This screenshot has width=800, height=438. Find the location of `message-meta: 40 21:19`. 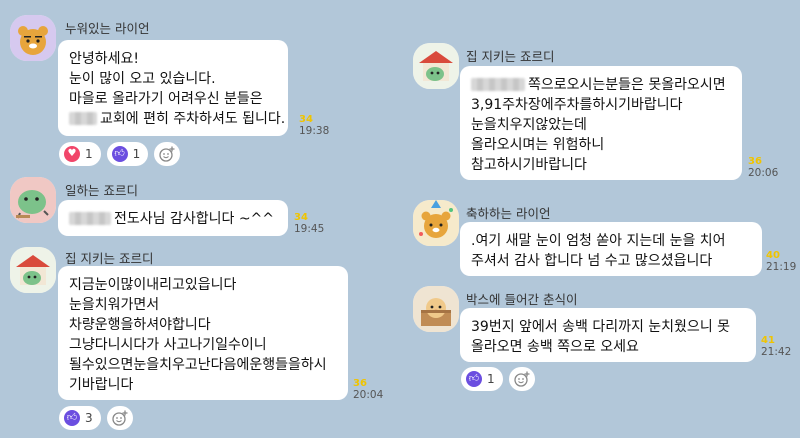

message-meta: 40 21:19 is located at coordinates (781, 262).